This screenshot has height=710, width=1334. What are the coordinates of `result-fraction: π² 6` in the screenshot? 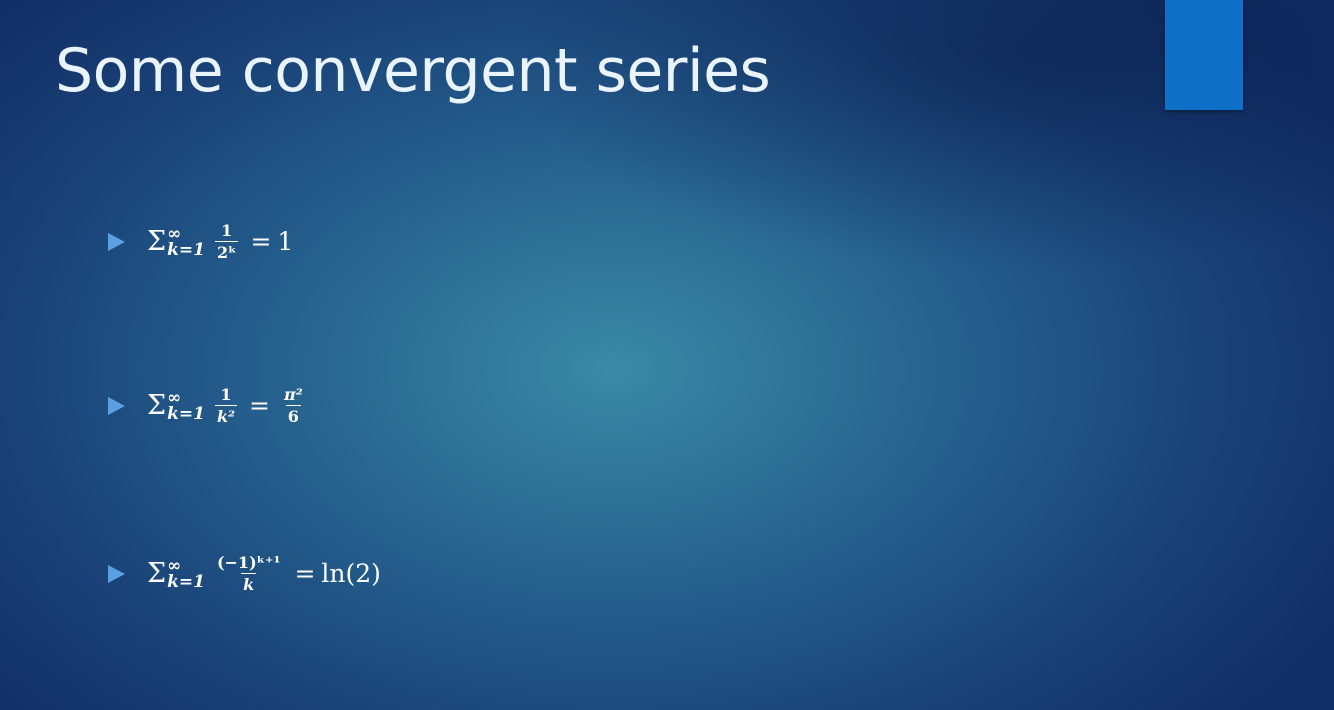 It's located at (293, 405).